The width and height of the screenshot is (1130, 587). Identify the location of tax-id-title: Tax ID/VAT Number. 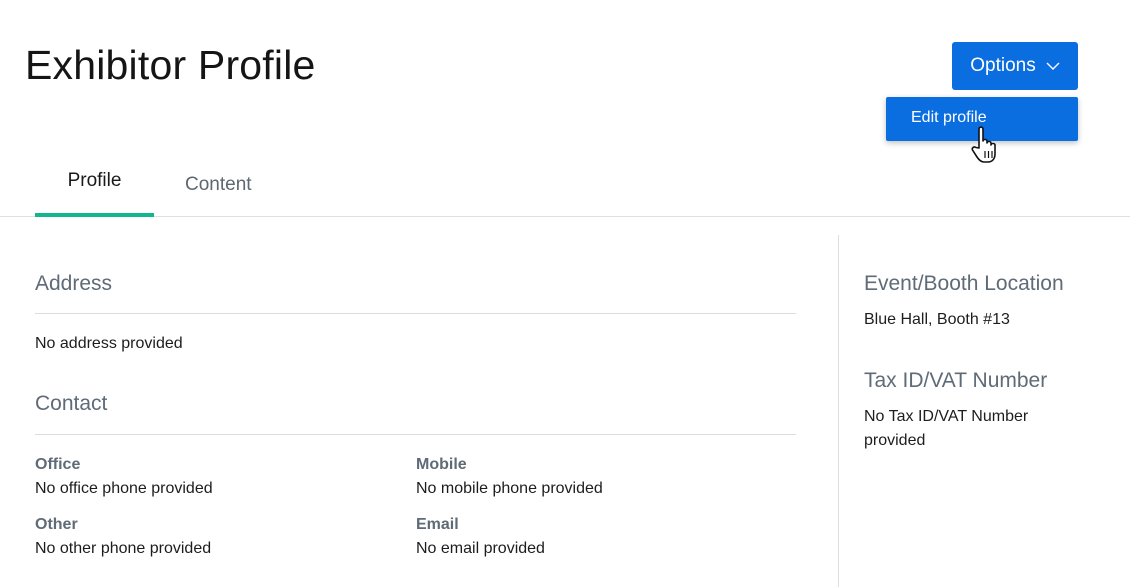
(956, 380).